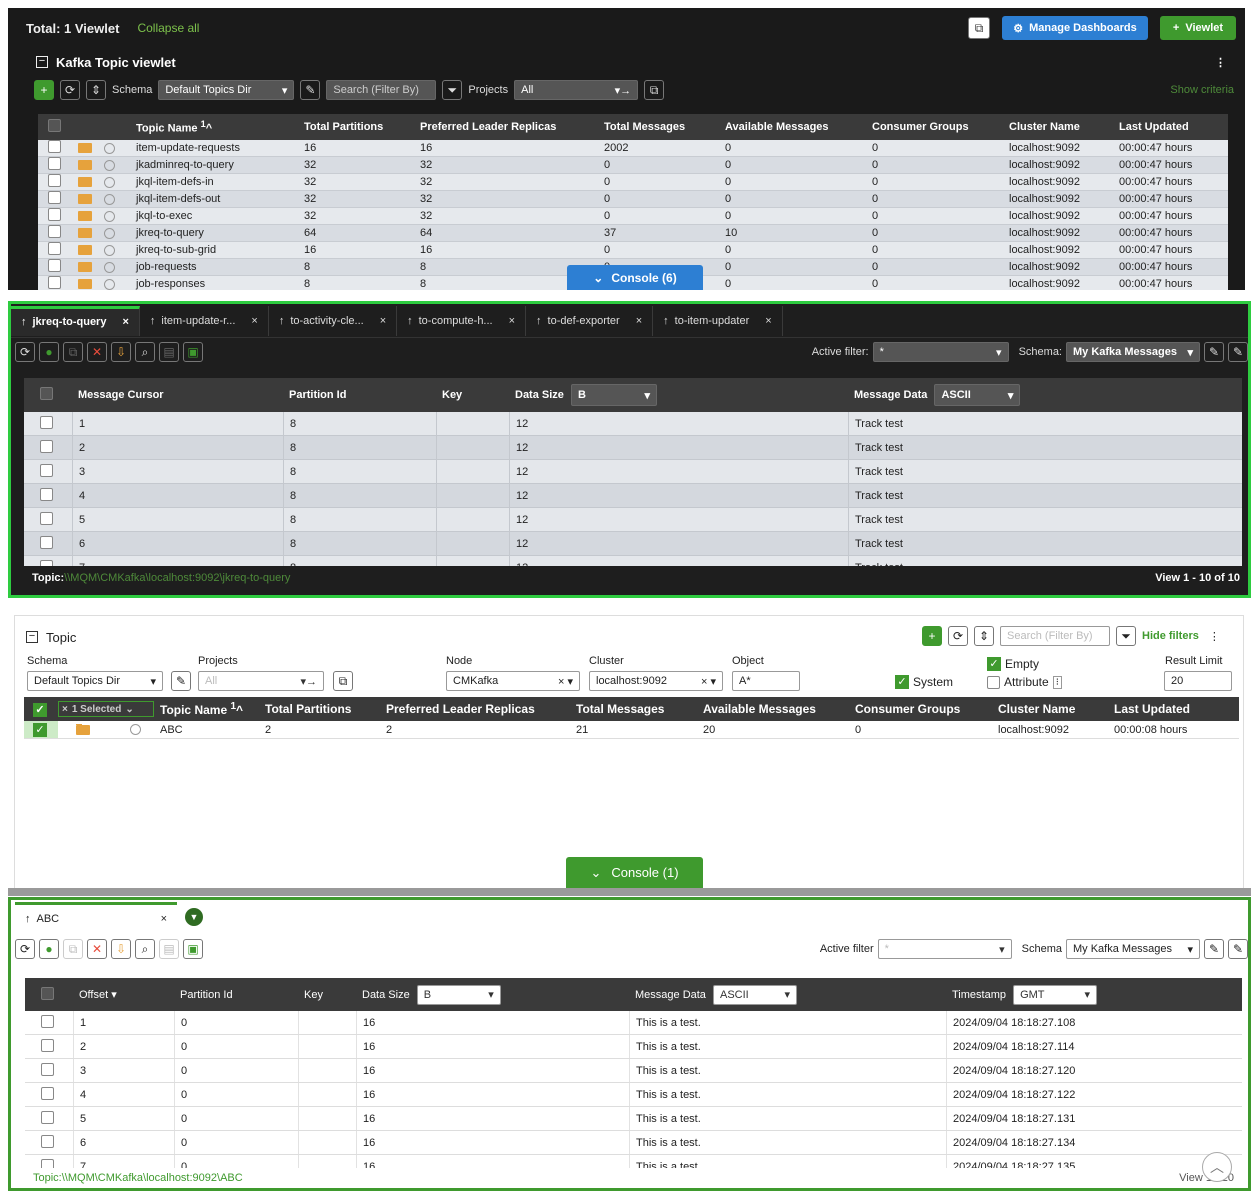  Describe the element at coordinates (633, 520) in the screenshot. I see `table-row: 5 8 12 Track test` at that location.